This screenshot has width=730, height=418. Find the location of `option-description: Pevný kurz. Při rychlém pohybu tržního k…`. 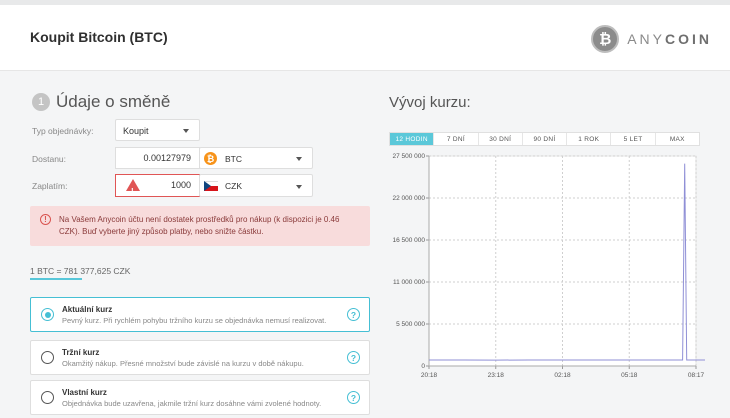

option-description: Pevný kurz. Při rychlém pohybu tržního k… is located at coordinates (194, 320).